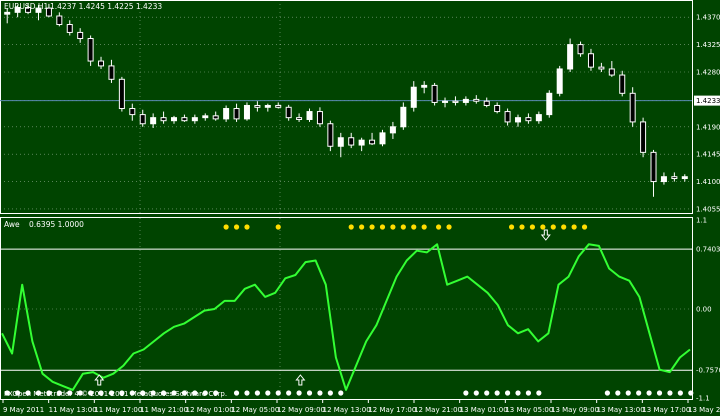 The height and width of the screenshot is (416, 720). I want to click on time-tick-label: 13 May 17:00, so click(666, 410).